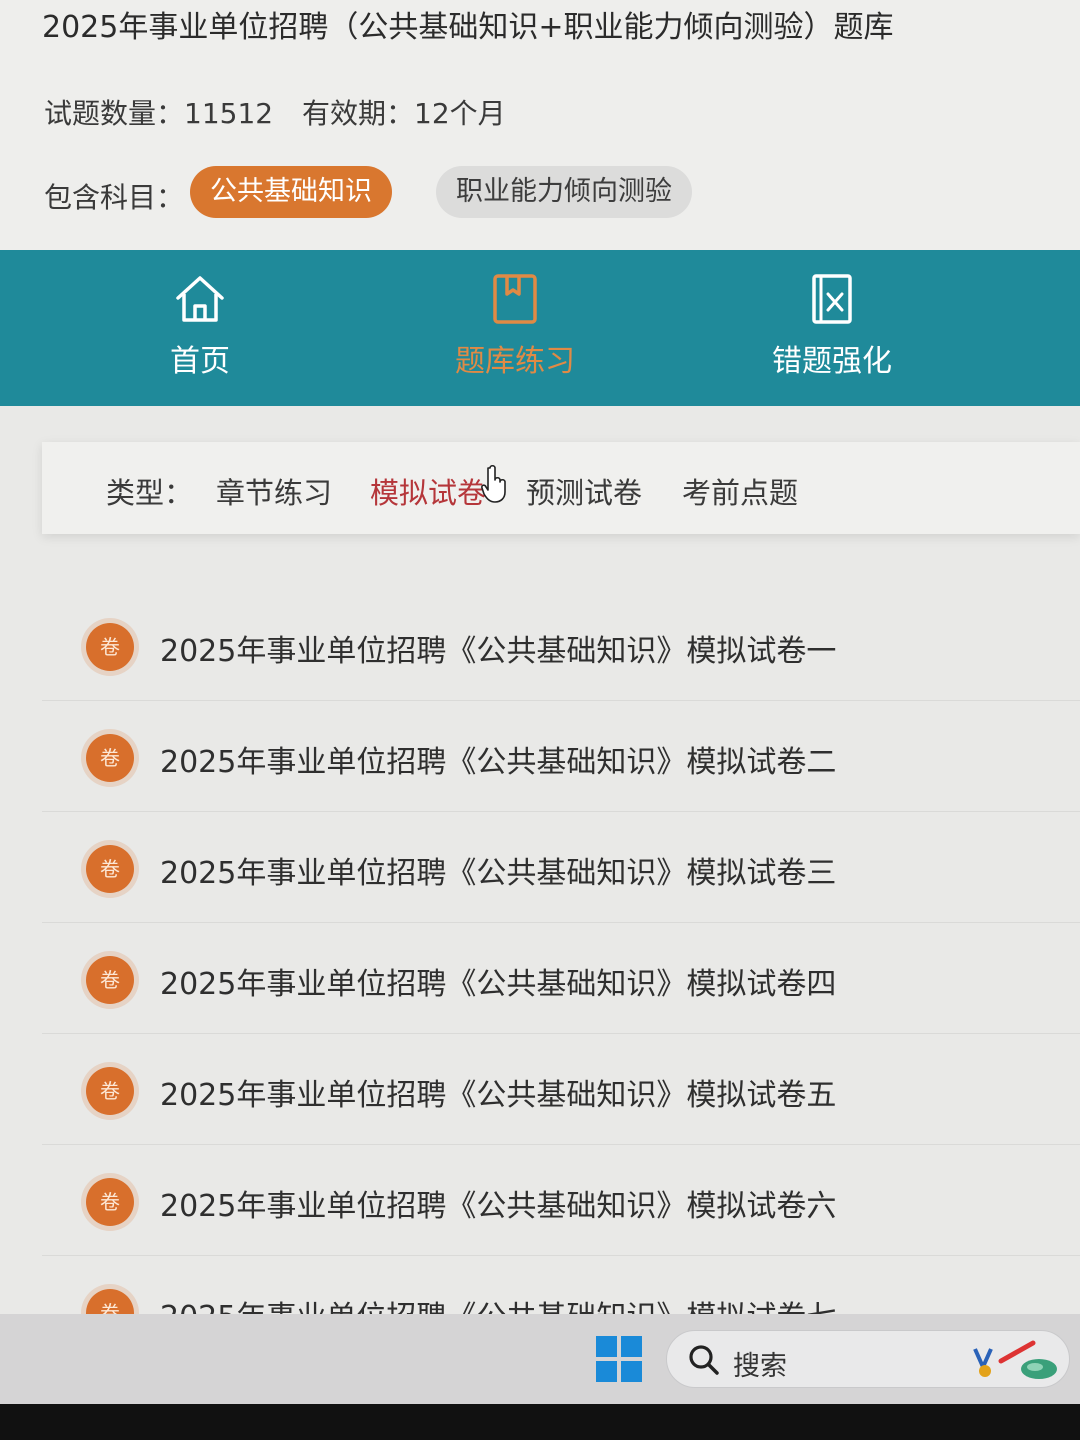 This screenshot has height=1440, width=1080. What do you see at coordinates (200, 328) in the screenshot?
I see `nav-home: 首页` at bounding box center [200, 328].